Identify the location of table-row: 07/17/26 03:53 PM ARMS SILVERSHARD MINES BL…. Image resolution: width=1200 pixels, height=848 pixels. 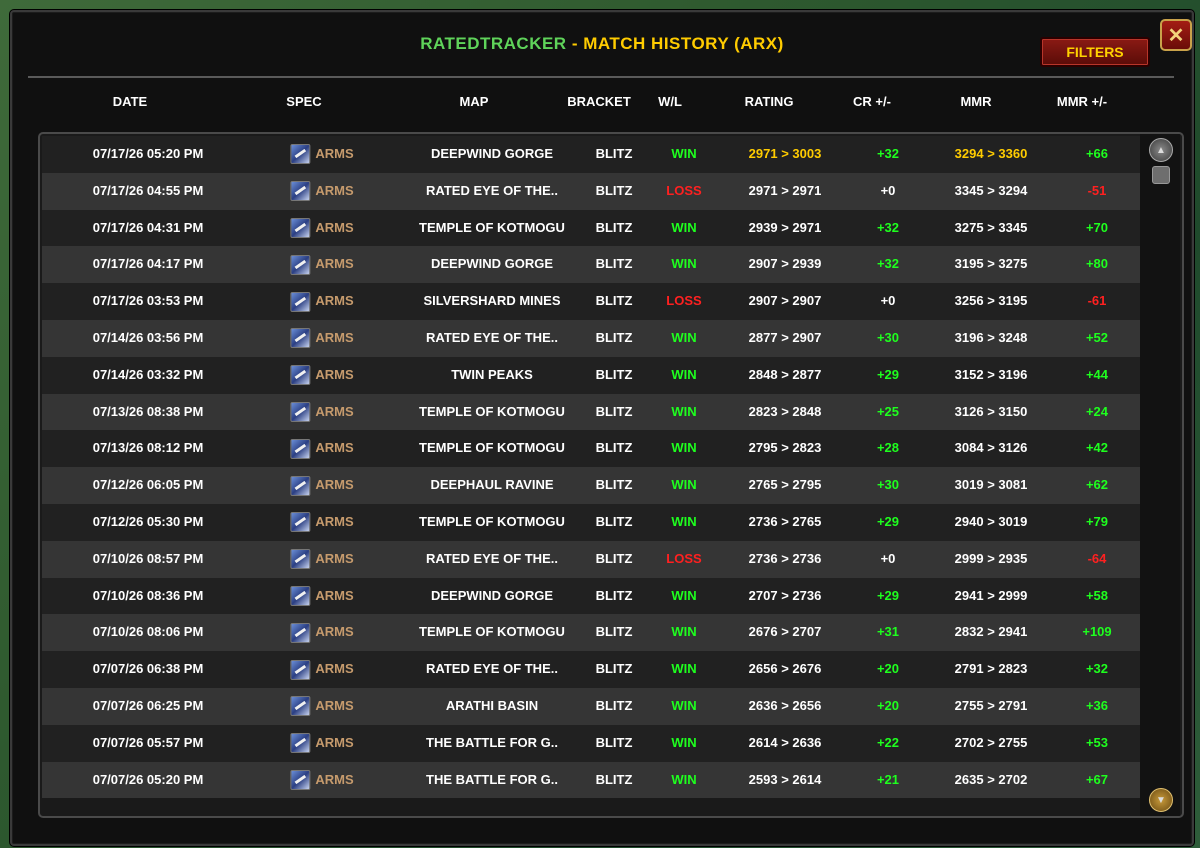
(591, 301).